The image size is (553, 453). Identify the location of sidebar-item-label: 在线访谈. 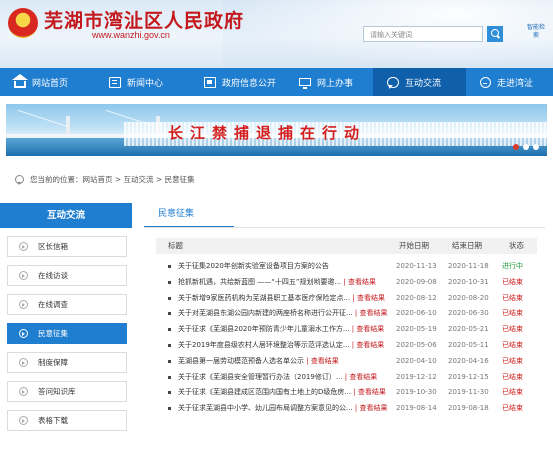
(53, 275).